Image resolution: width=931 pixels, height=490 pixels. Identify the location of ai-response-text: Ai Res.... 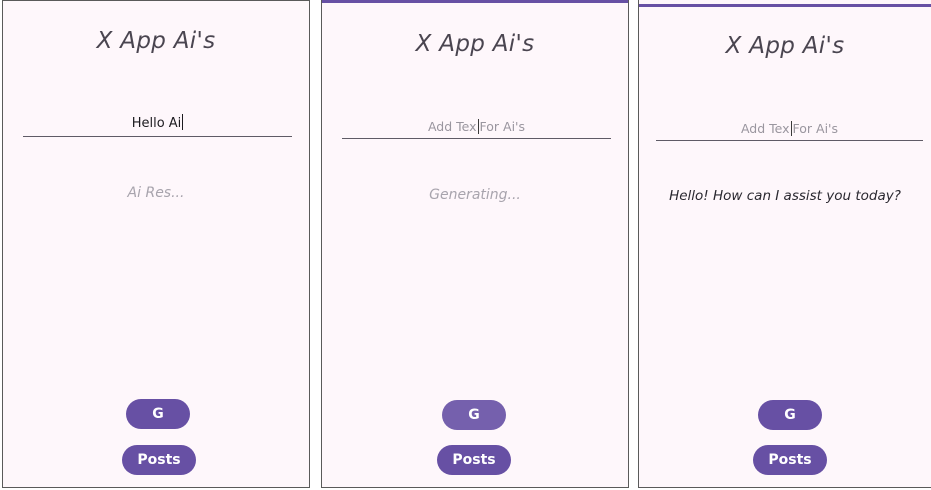
(156, 193).